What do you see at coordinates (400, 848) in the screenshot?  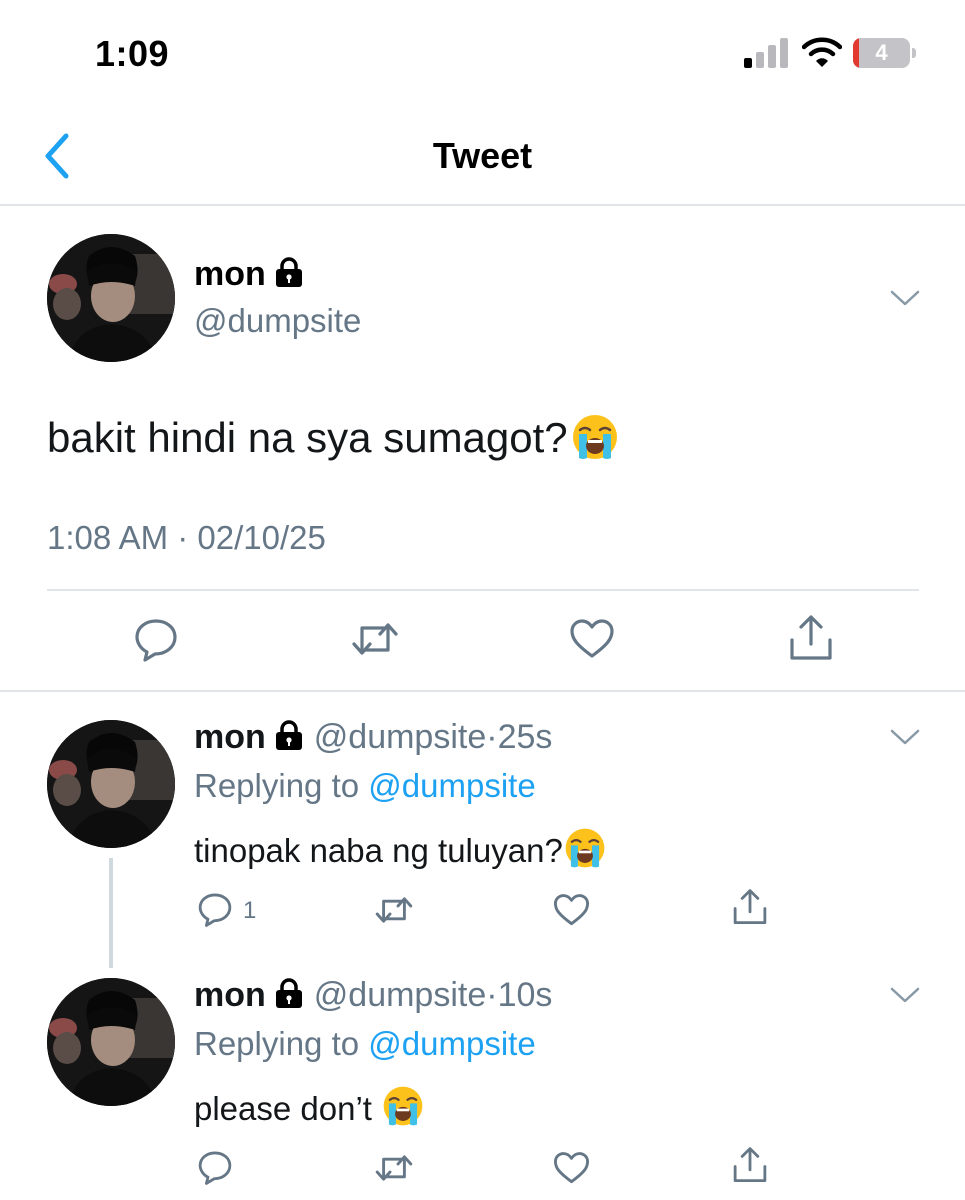 I see `reply-text: tinopak naba ng tuluyan?` at bounding box center [400, 848].